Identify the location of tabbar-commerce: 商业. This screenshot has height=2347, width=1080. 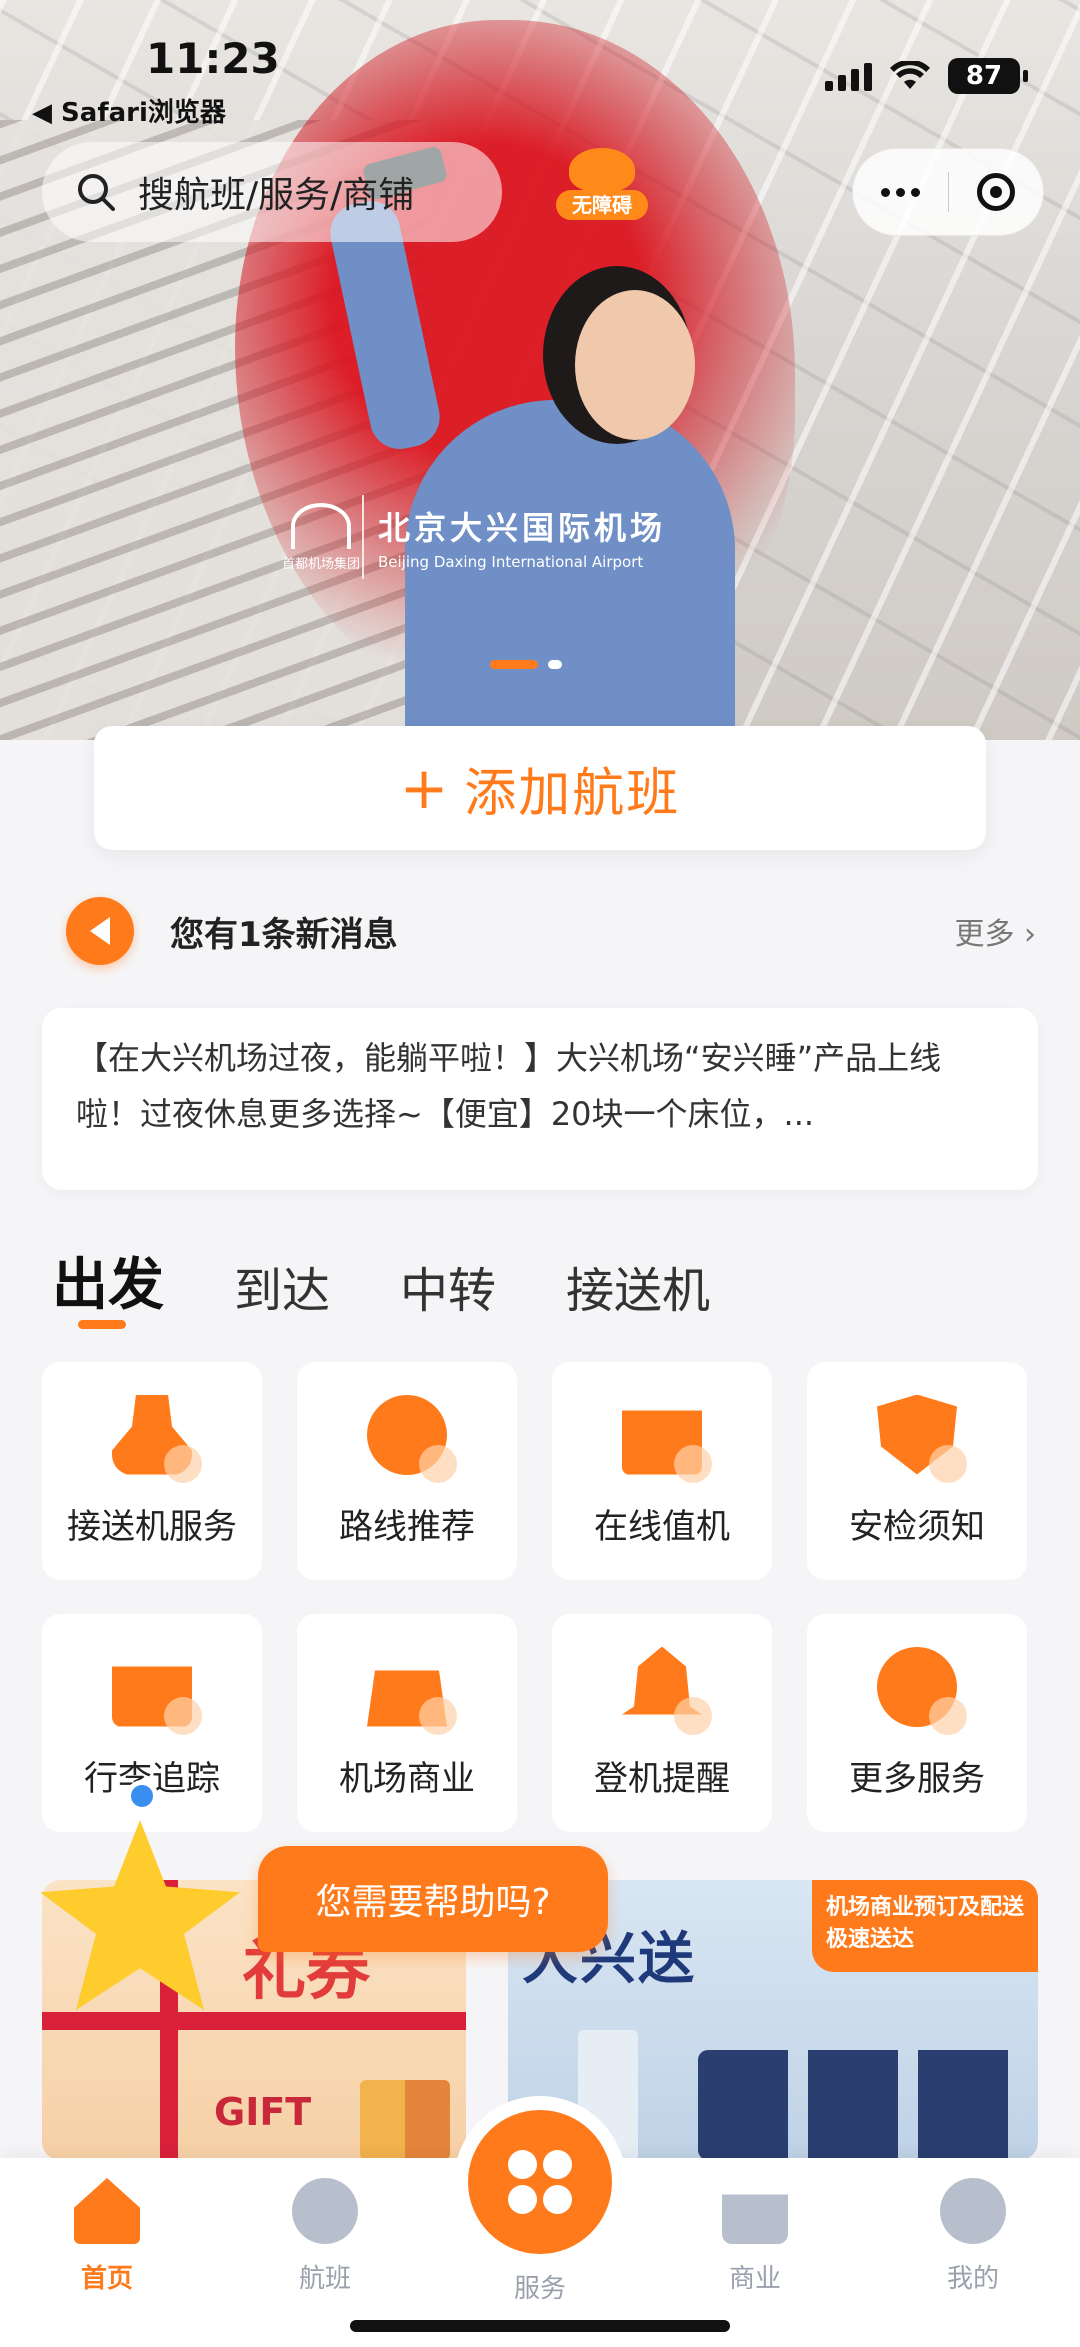
(755, 2236).